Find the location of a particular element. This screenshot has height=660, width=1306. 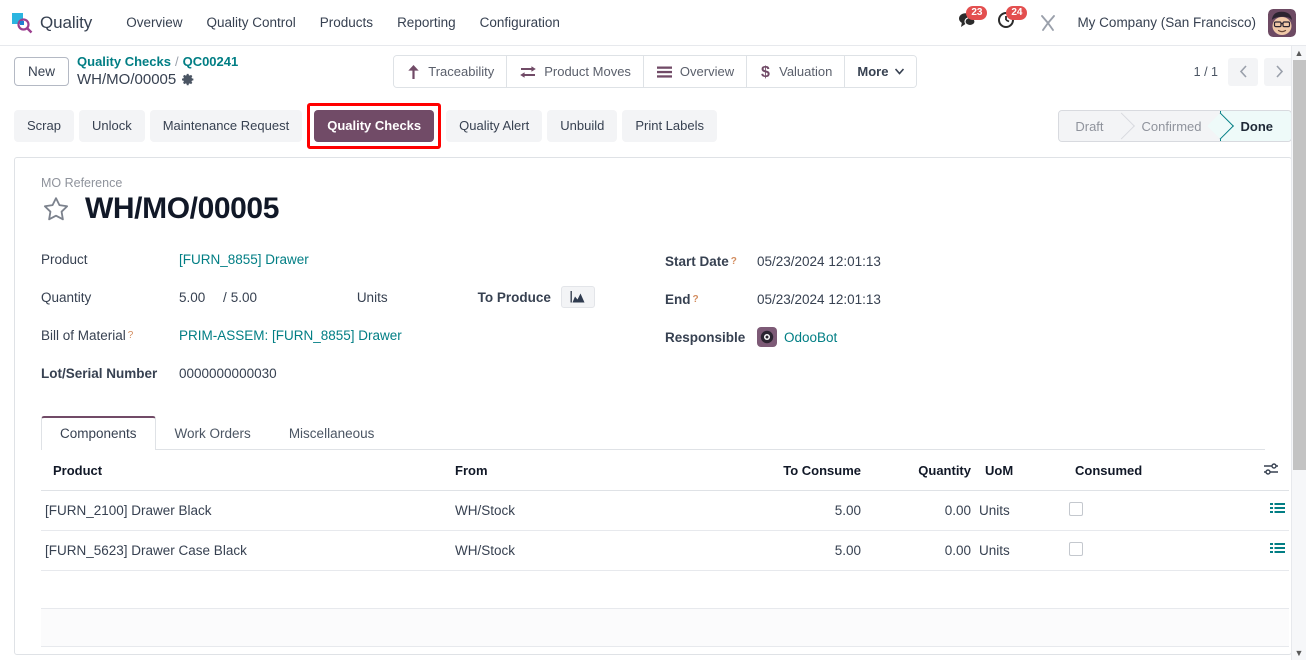

field-row-quantity: Quantity 5.00/5.00 Units To Produce is located at coordinates (353, 297).